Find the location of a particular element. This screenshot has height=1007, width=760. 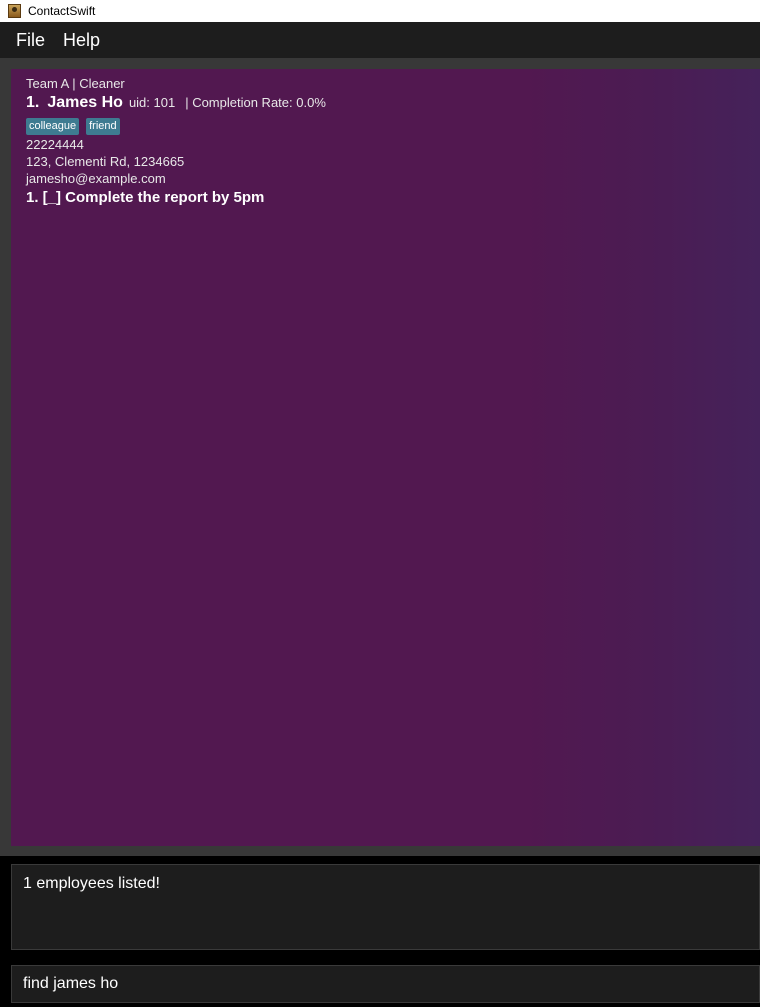

employee-email: jamesho@example.com is located at coordinates (96, 178).